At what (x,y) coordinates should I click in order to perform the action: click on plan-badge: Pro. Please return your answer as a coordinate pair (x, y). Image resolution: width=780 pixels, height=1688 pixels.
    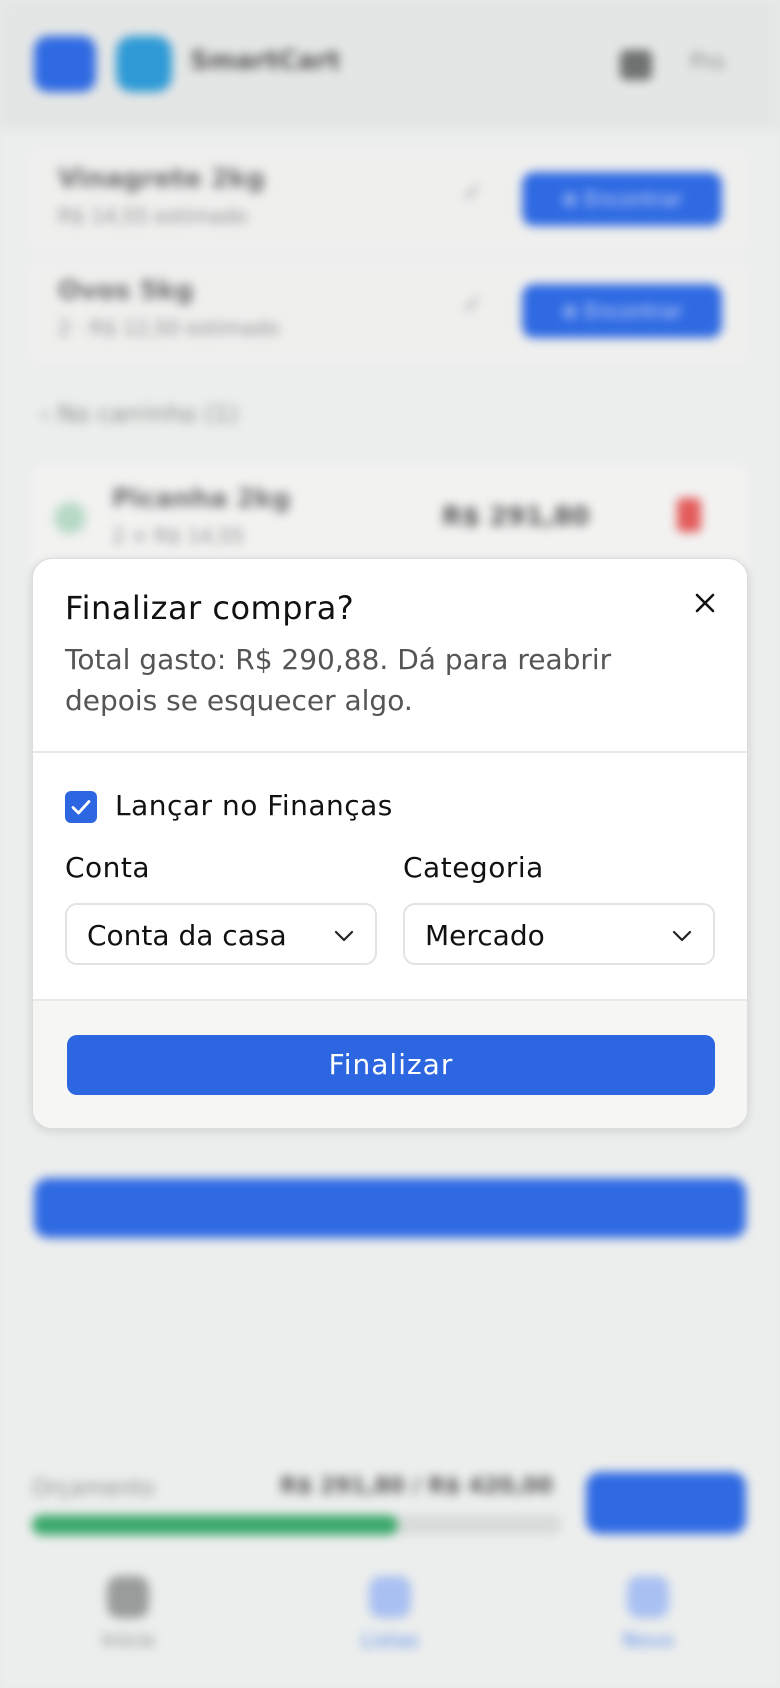
    Looking at the image, I should click on (707, 62).